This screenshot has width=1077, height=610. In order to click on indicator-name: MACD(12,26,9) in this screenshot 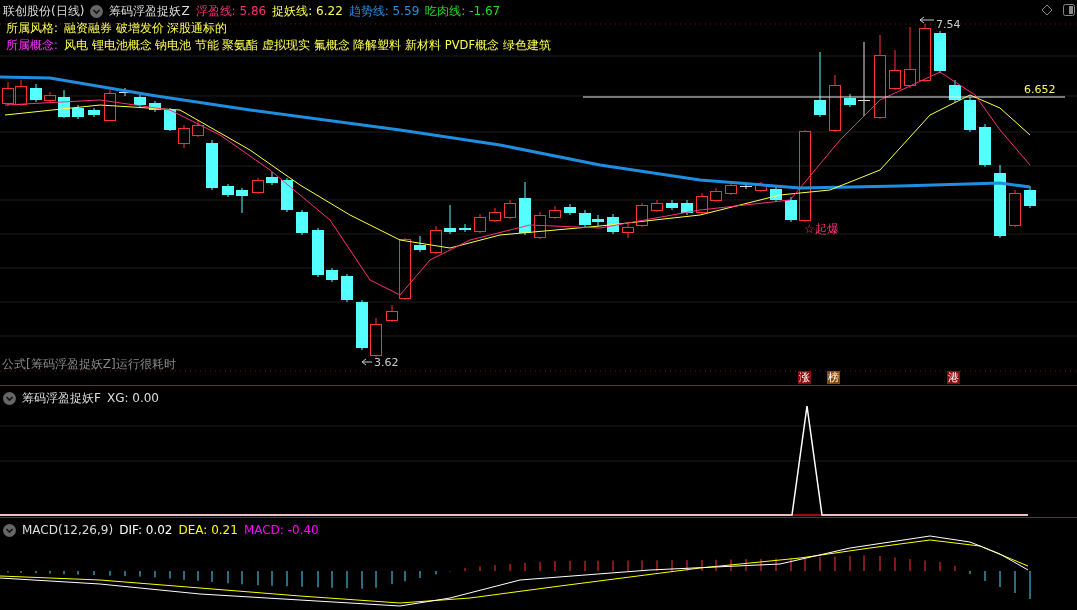, I will do `click(68, 530)`.